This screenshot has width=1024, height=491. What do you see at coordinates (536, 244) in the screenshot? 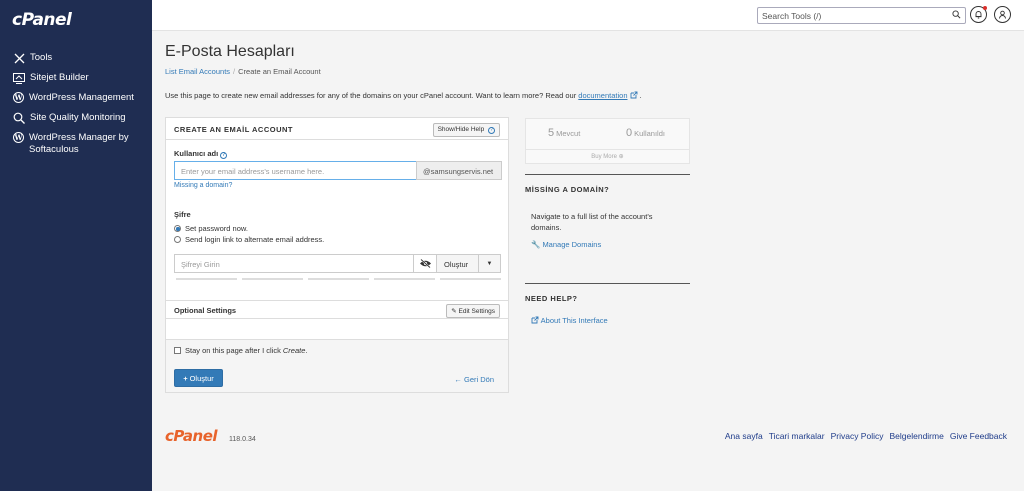
I see `wrench-icon: 🔧` at bounding box center [536, 244].